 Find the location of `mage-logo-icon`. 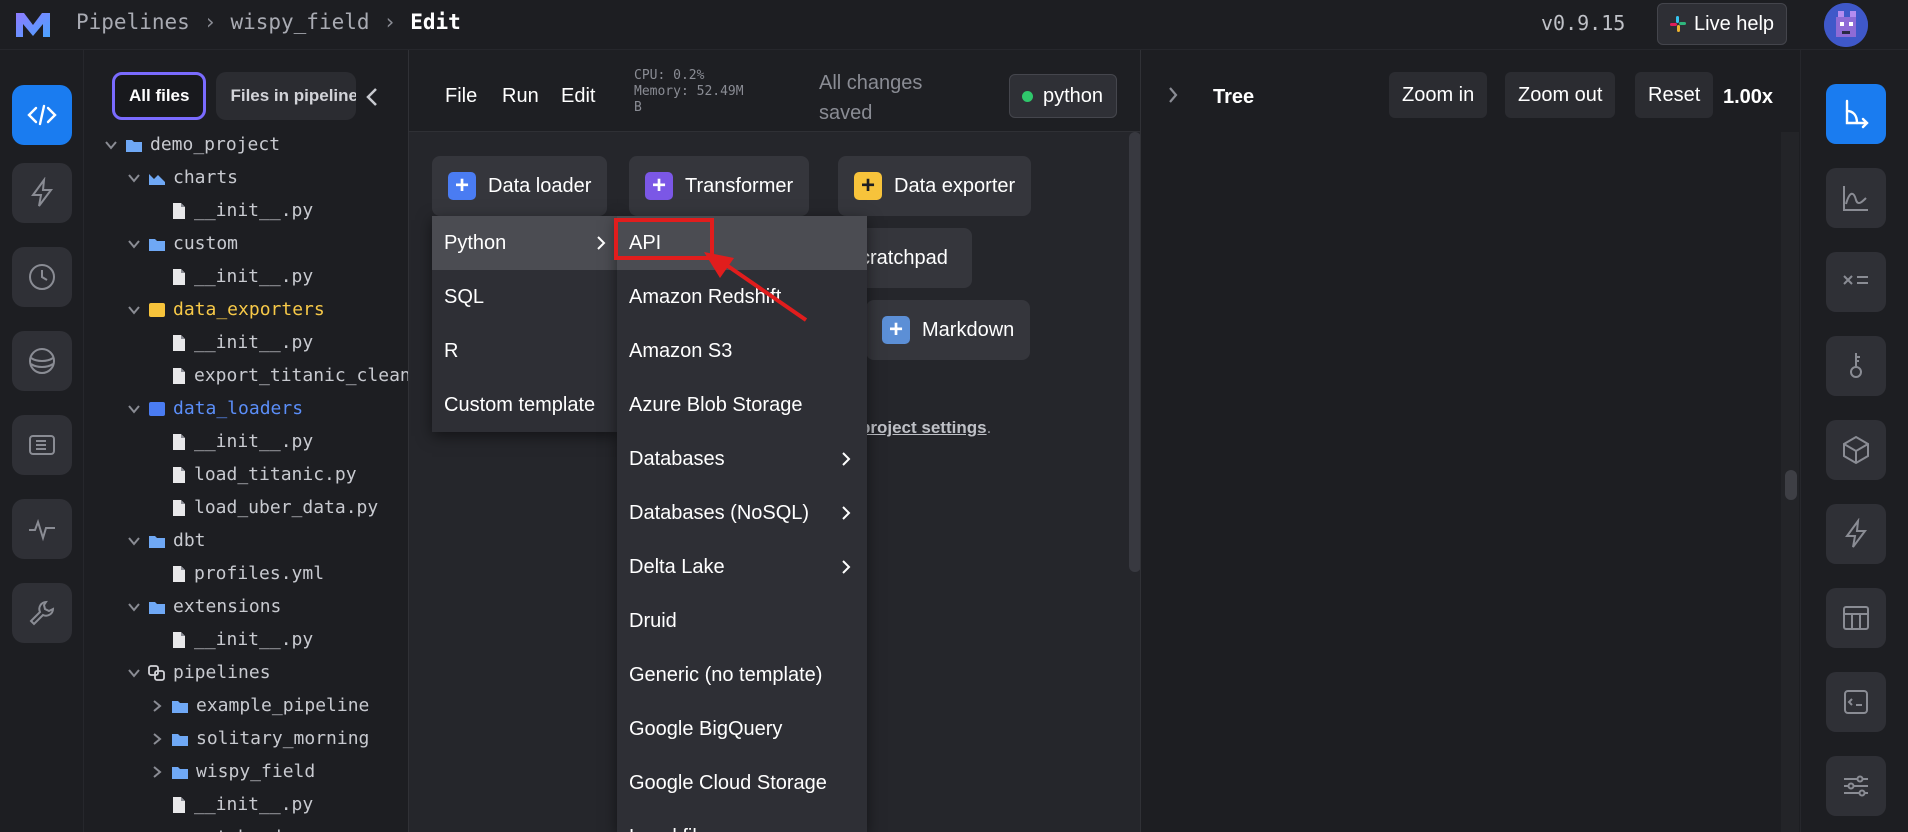

mage-logo-icon is located at coordinates (33, 24).